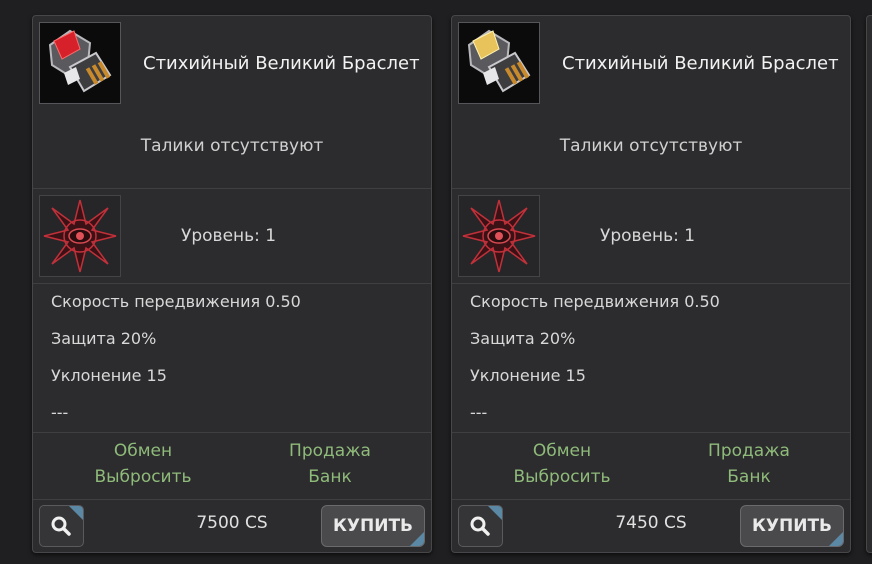  What do you see at coordinates (651, 525) in the screenshot?
I see `card-footer: 7450 CS КУПИТЬ` at bounding box center [651, 525].